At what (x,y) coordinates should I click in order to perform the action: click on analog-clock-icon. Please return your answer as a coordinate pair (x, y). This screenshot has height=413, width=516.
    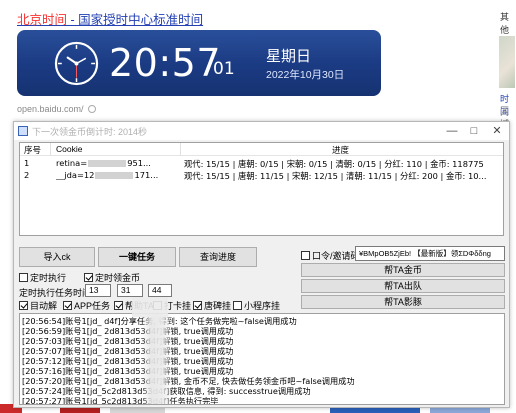
    Looking at the image, I should click on (76, 63).